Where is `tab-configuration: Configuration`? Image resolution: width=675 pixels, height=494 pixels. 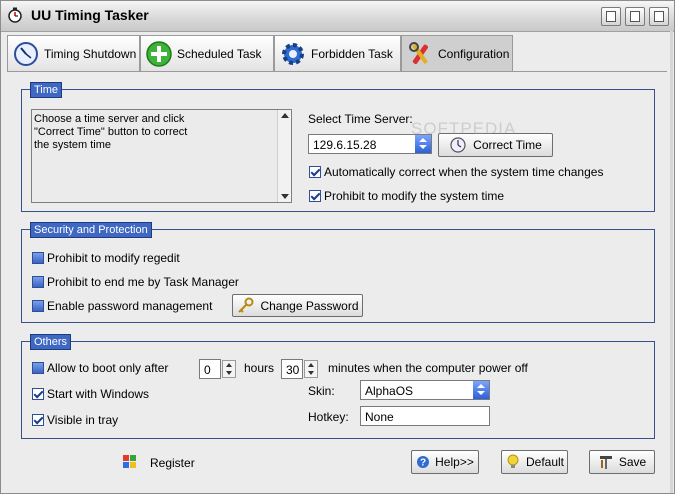 tab-configuration: Configuration is located at coordinates (457, 53).